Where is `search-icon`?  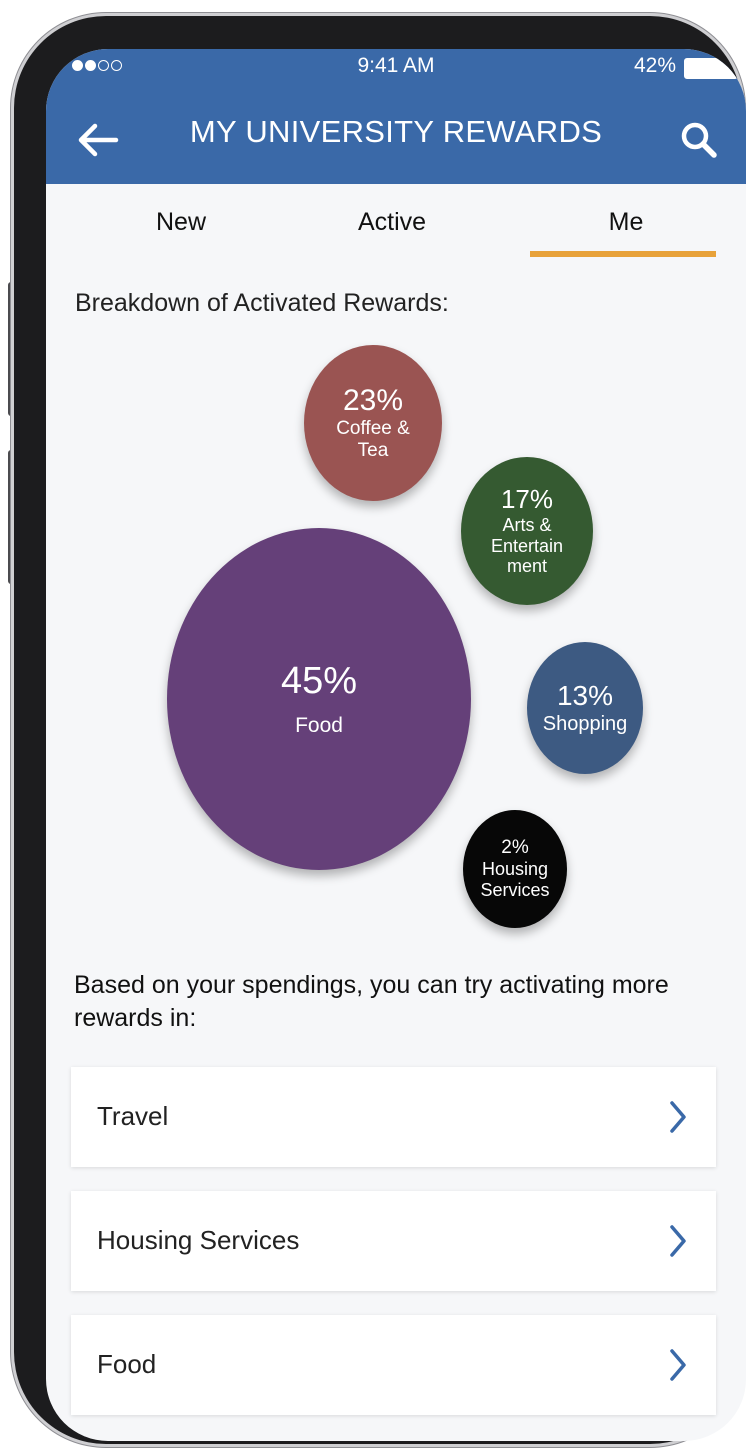 search-icon is located at coordinates (699, 140).